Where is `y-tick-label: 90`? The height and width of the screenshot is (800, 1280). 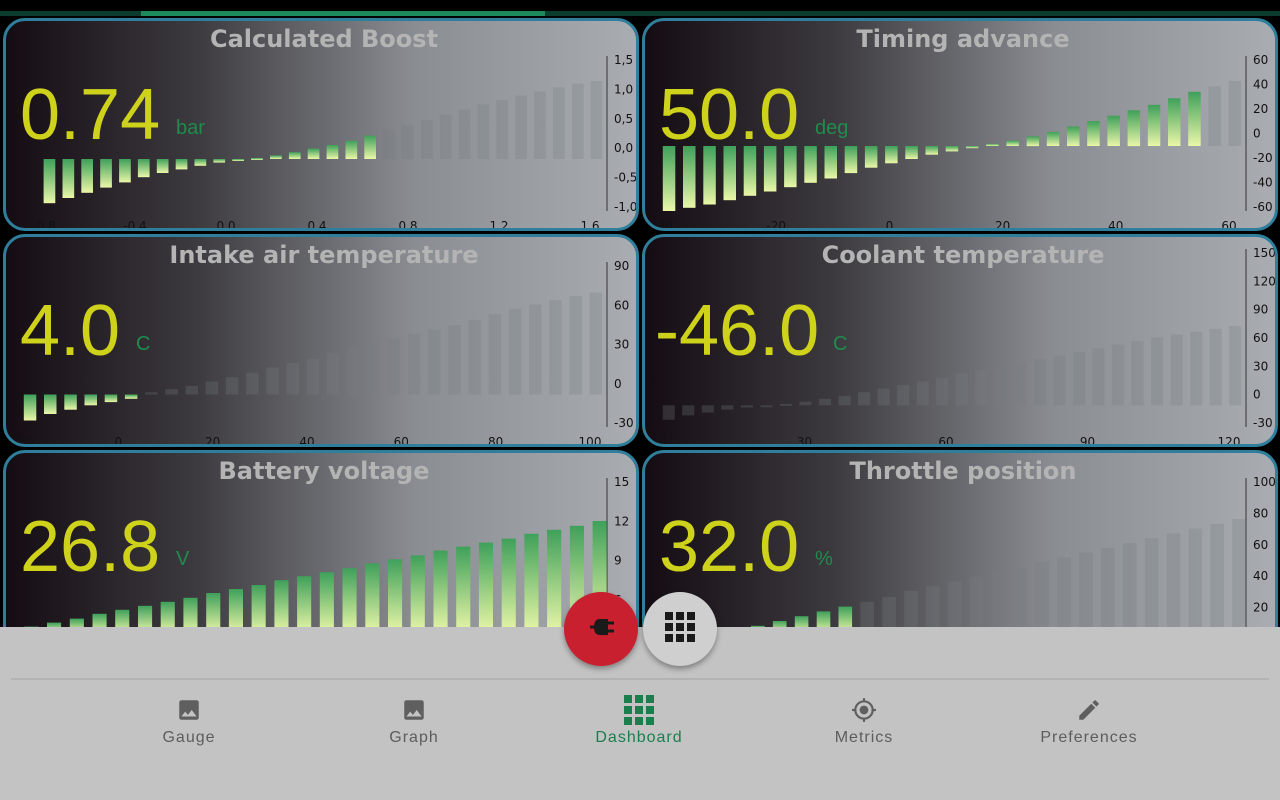 y-tick-label: 90 is located at coordinates (1260, 310).